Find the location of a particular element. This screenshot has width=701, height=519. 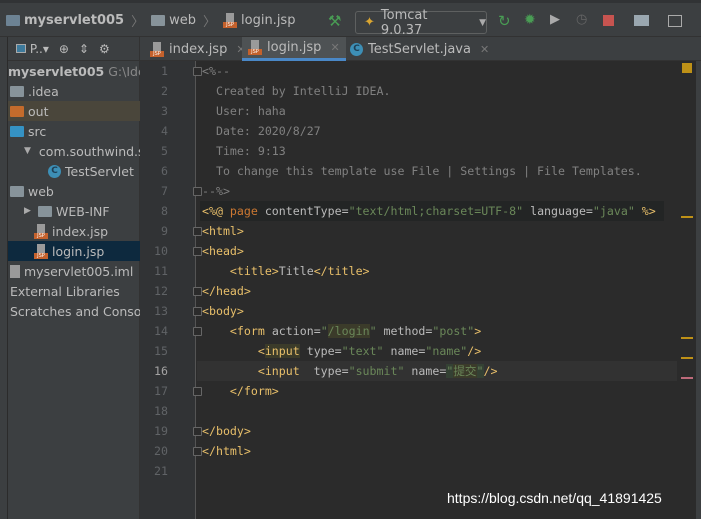

line-number: 17 is located at coordinates (161, 391).